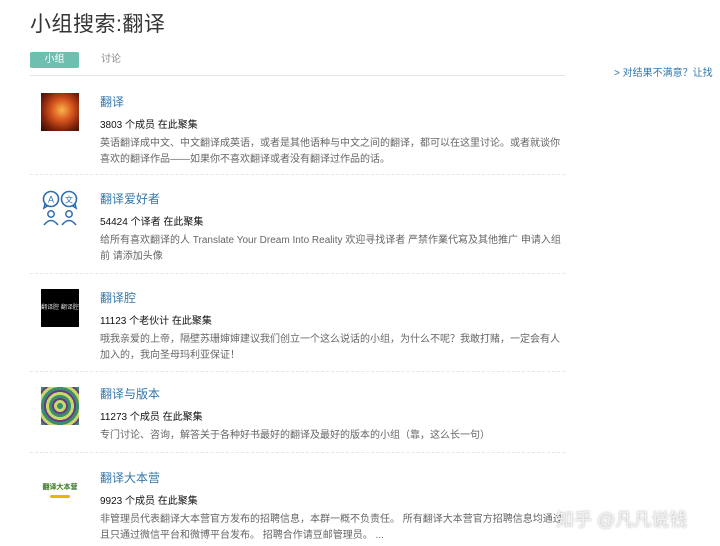 This screenshot has height=546, width=720. I want to click on member-count: 54424 个译者 在此聚集, so click(152, 222).